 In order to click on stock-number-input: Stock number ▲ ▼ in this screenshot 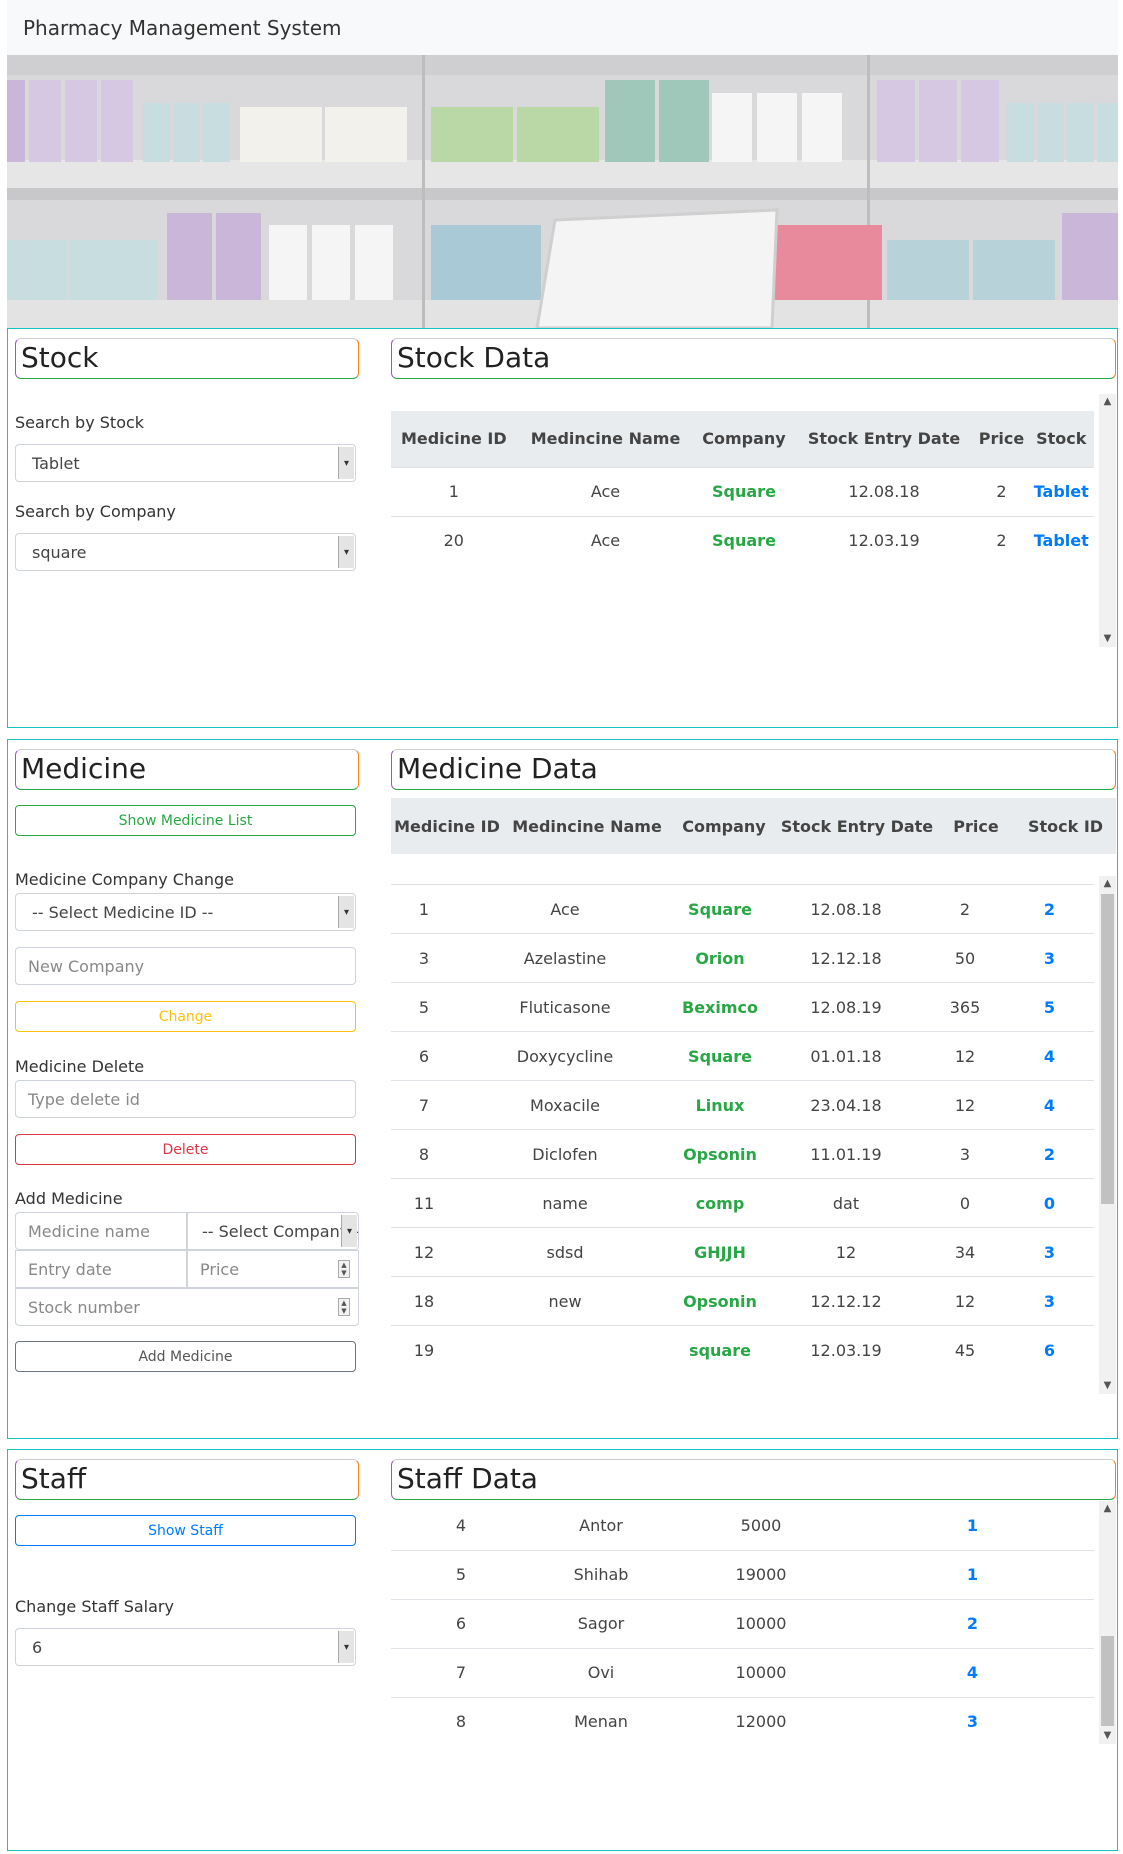, I will do `click(187, 1307)`.